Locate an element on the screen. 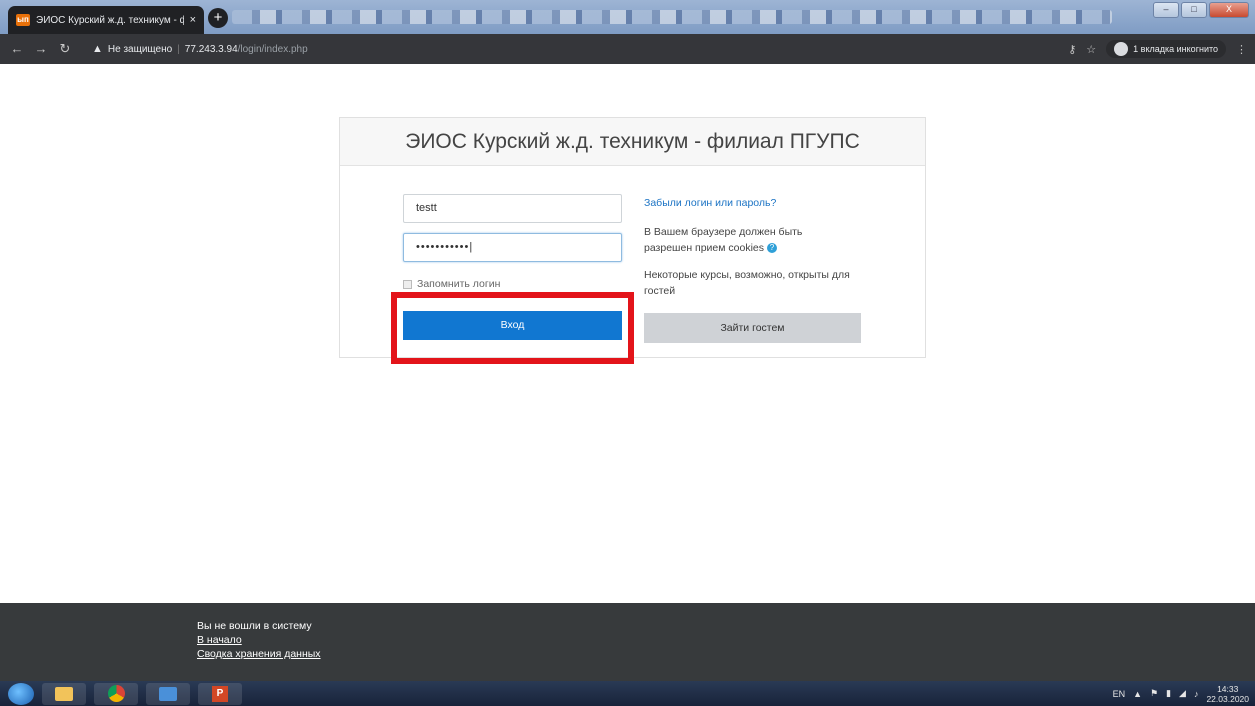 This screenshot has width=1255, height=706. signal-icon: ◢ is located at coordinates (1182, 693).